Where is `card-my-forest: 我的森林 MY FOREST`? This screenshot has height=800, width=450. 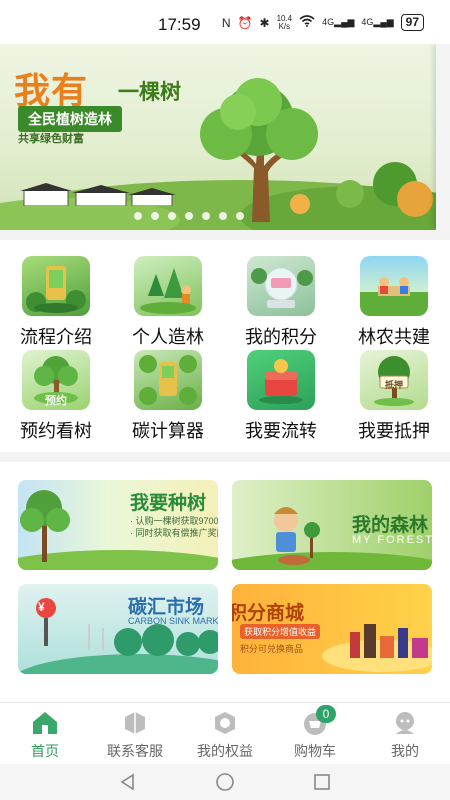
card-my-forest: 我的森林 MY FOREST is located at coordinates (332, 525).